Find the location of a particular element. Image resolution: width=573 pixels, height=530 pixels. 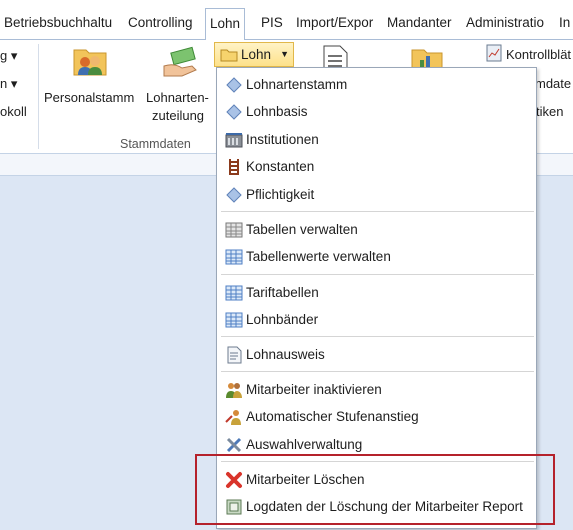

lohn-dropdown-button: Lohn ▼ is located at coordinates (254, 54).